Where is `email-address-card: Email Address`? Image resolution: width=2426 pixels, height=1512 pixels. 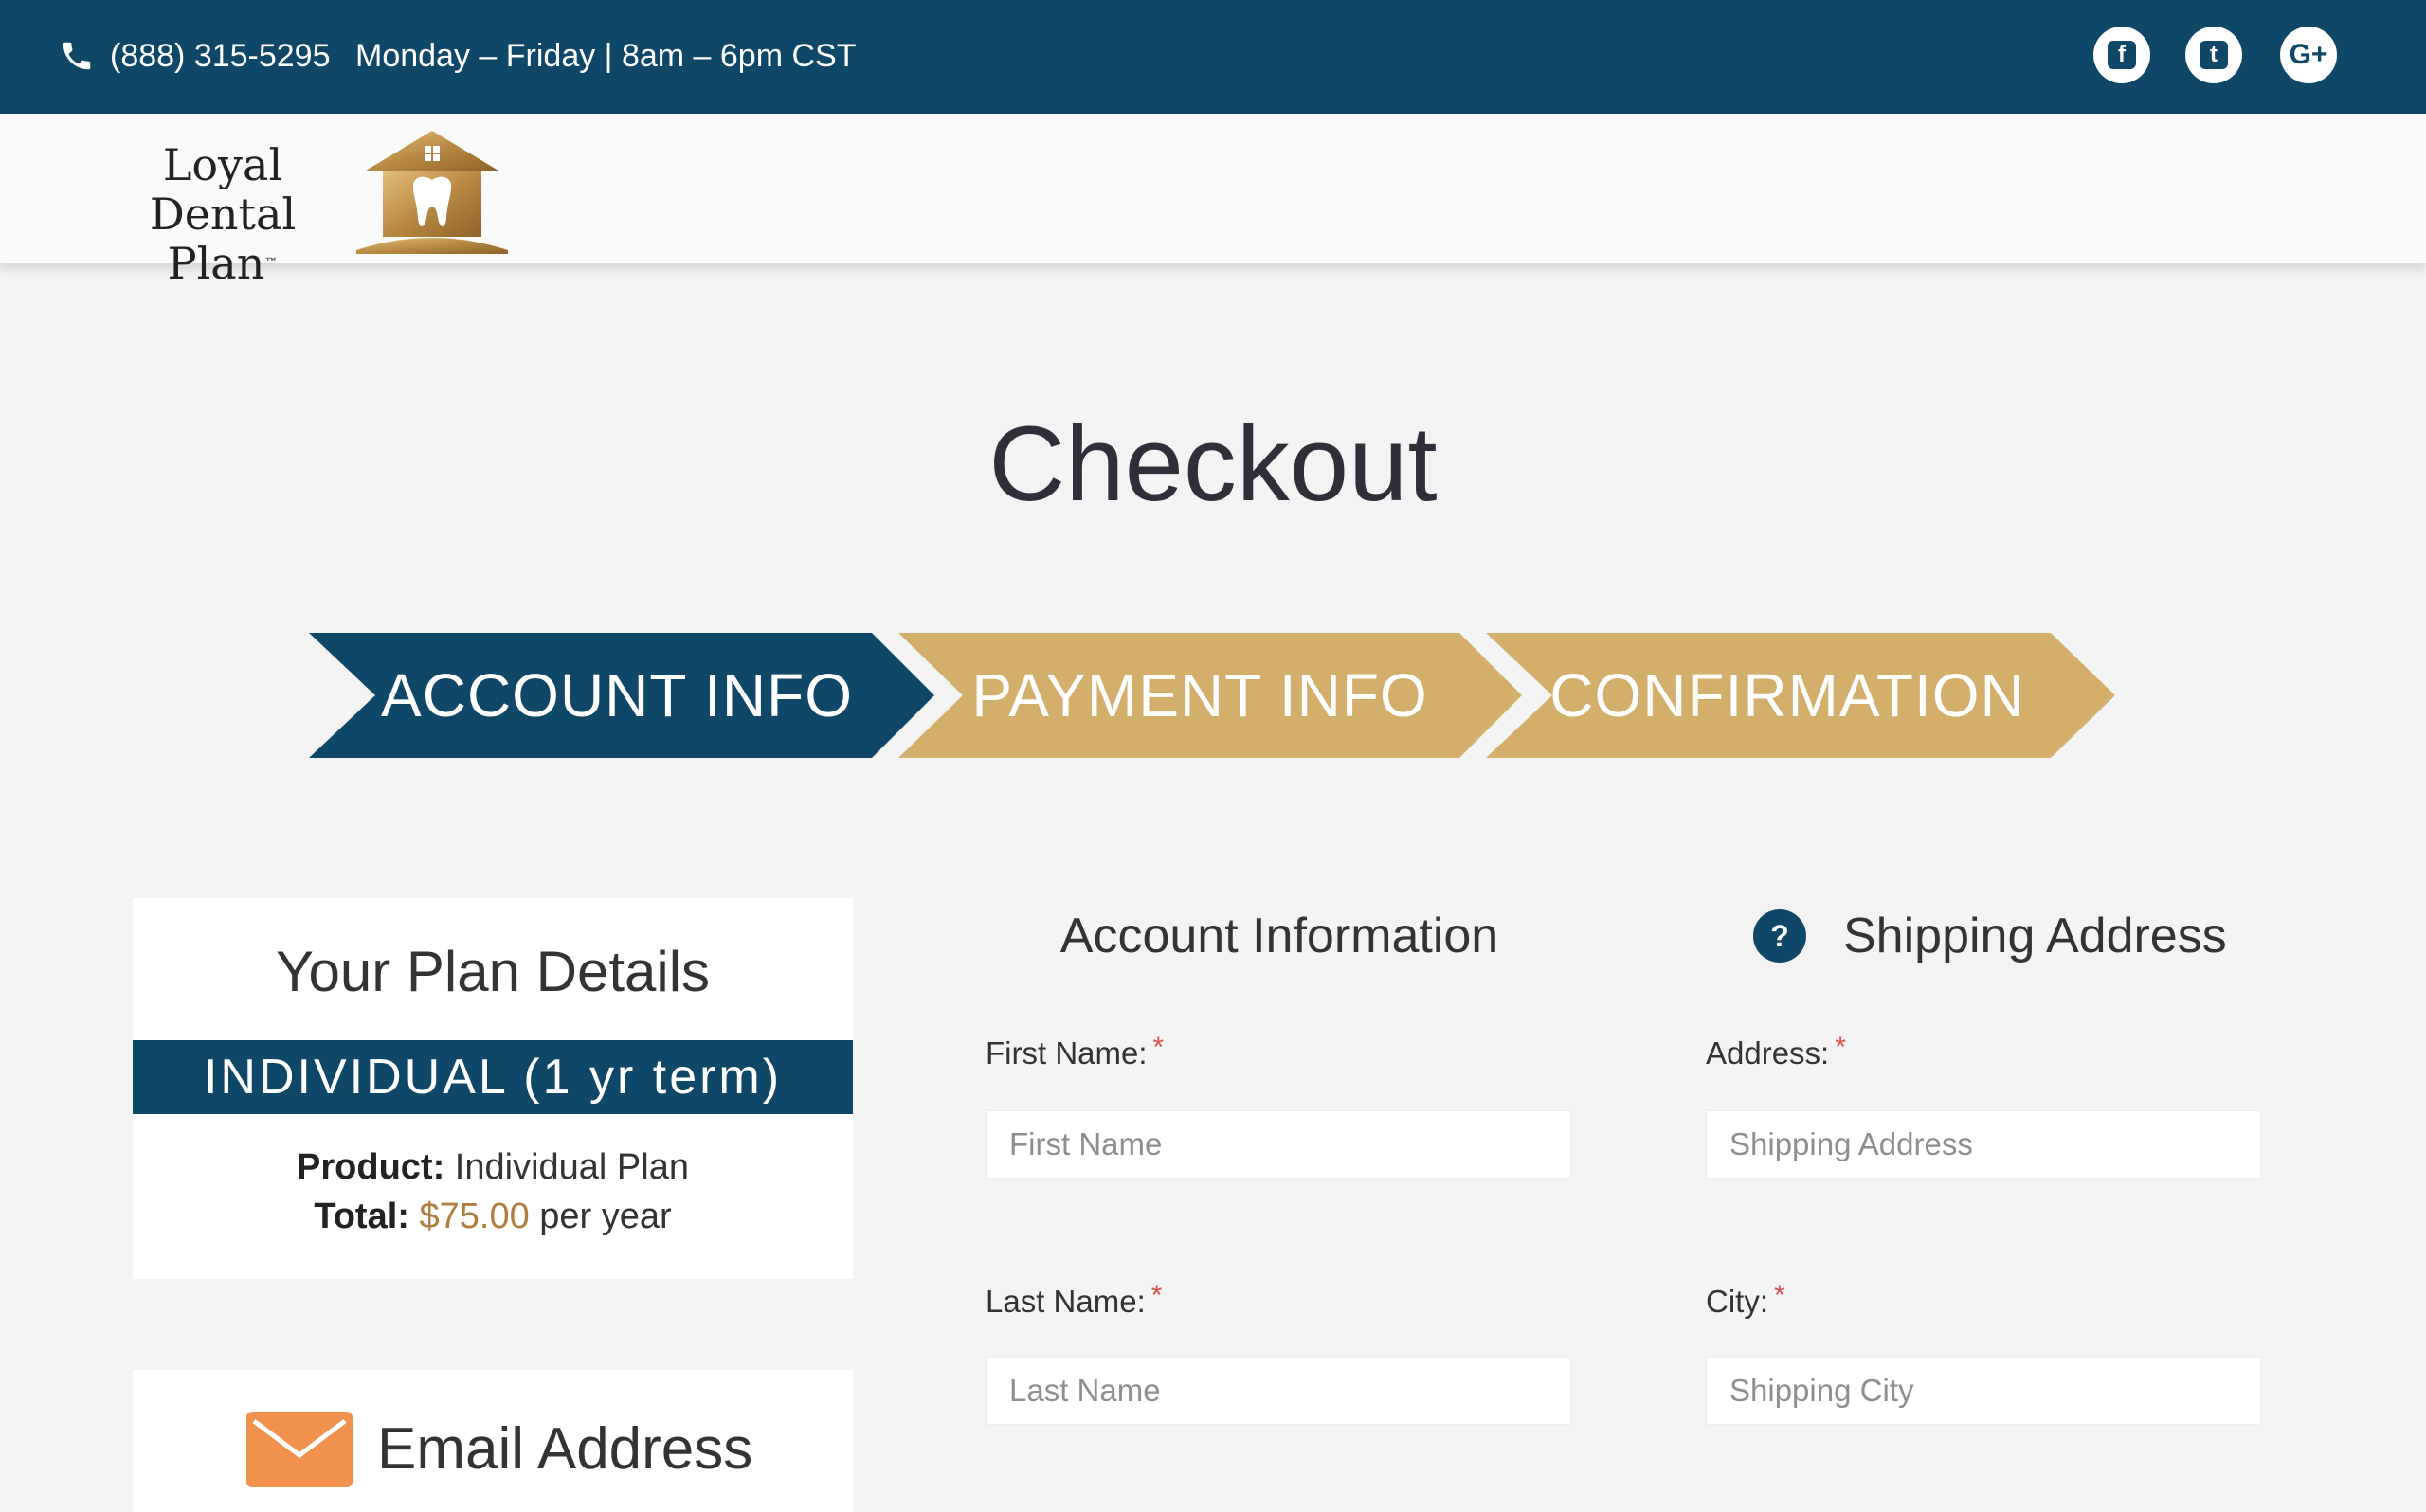
email-address-card: Email Address is located at coordinates (493, 1441).